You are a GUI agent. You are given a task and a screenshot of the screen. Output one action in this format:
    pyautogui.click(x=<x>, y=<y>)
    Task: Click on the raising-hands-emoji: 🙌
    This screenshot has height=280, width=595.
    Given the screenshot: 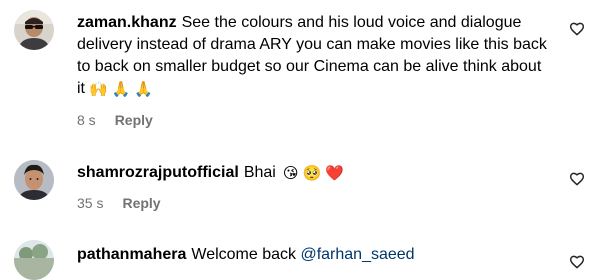 What is the action you would take?
    pyautogui.click(x=98, y=89)
    